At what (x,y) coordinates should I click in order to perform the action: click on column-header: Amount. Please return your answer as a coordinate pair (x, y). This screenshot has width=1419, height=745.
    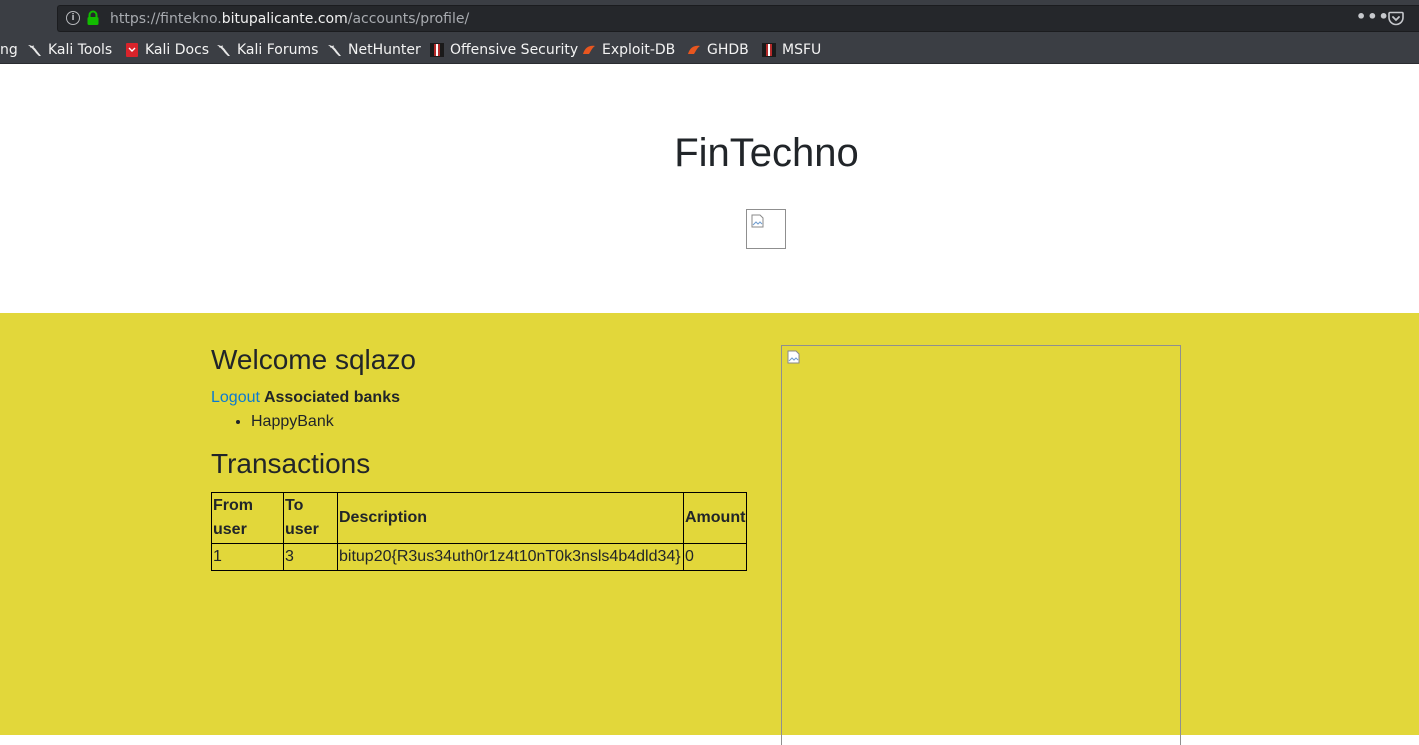
    Looking at the image, I should click on (715, 518).